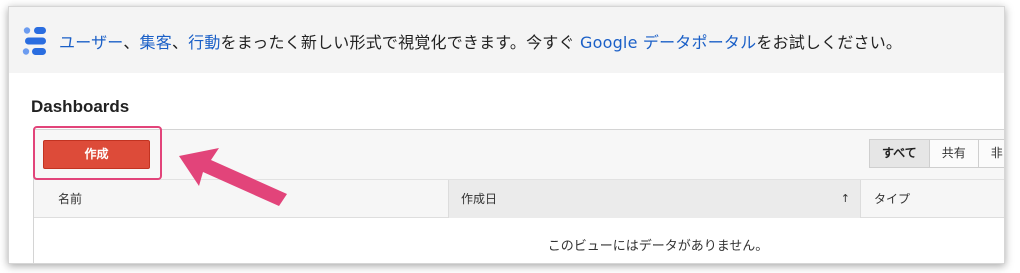 Image resolution: width=1020 pixels, height=273 pixels. What do you see at coordinates (953, 153) in the screenshot?
I see `filter-shared: 共有` at bounding box center [953, 153].